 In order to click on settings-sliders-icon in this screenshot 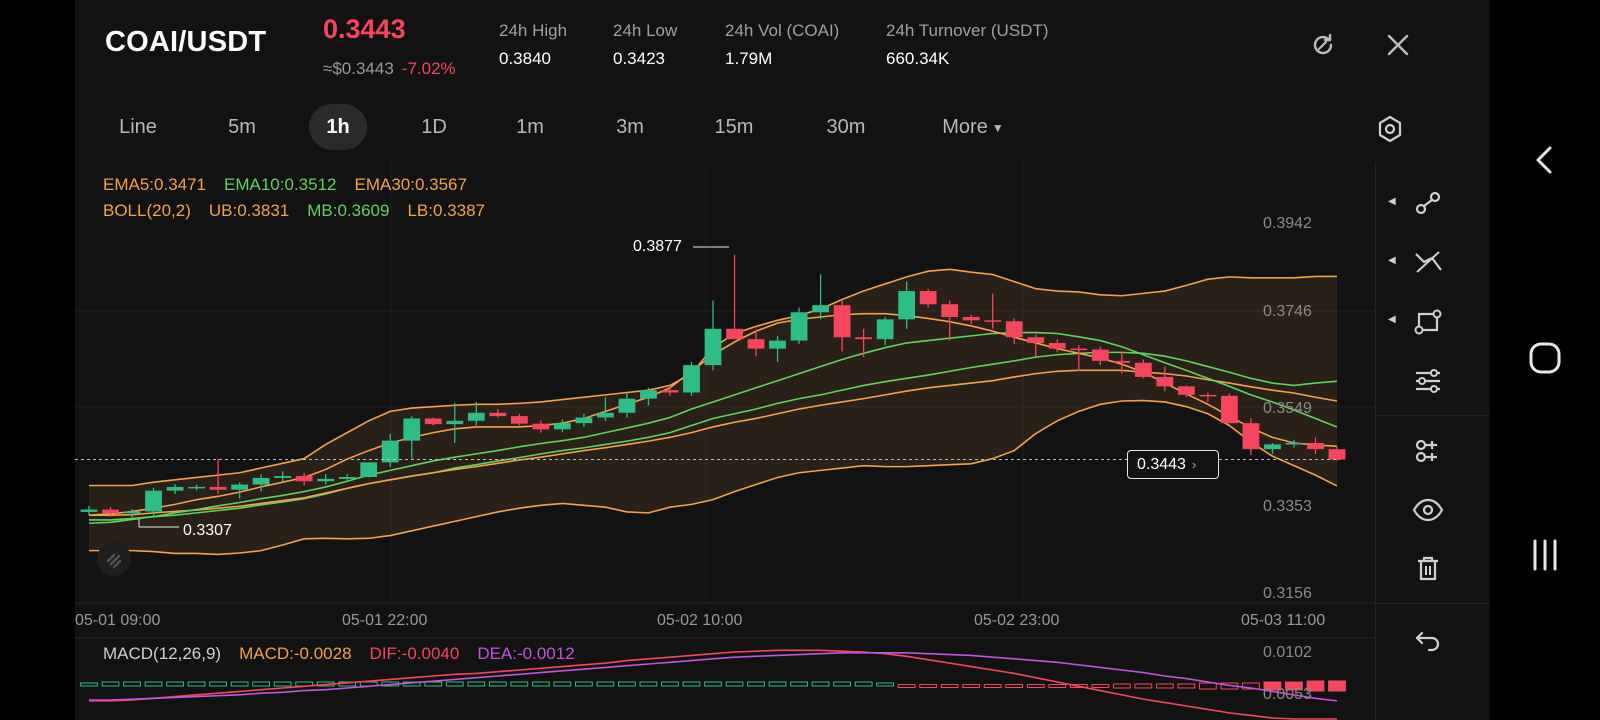, I will do `click(1428, 381)`.